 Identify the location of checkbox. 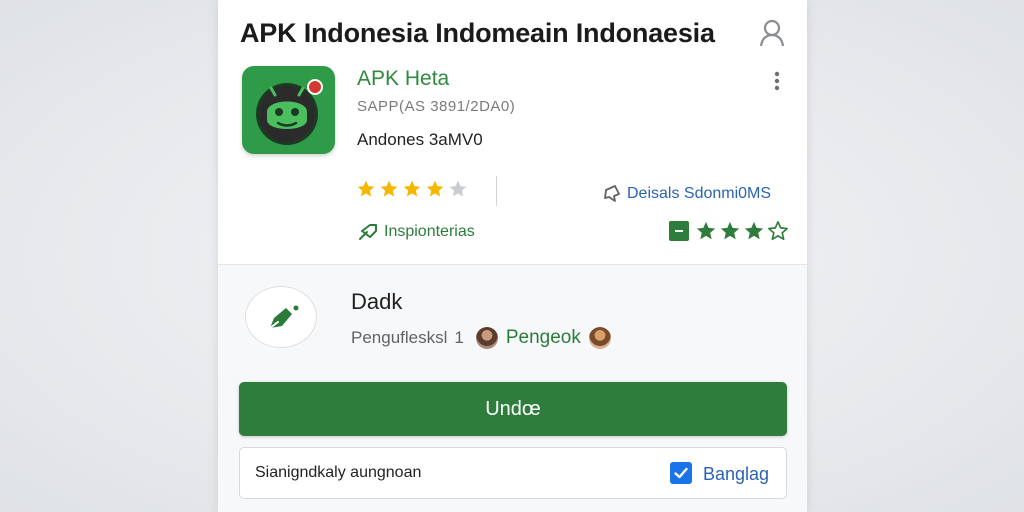
(681, 473).